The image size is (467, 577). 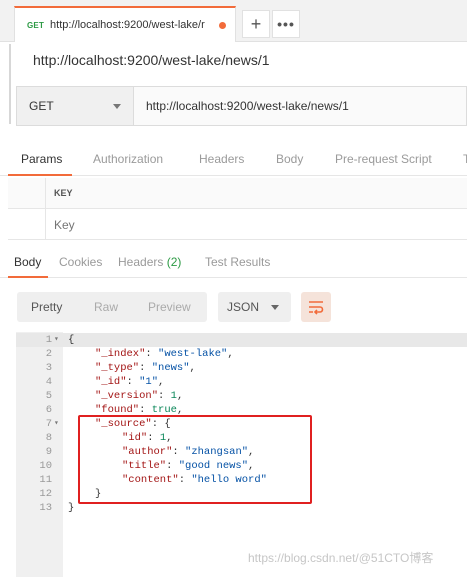 I want to click on code-text: {, so click(x=71, y=340).